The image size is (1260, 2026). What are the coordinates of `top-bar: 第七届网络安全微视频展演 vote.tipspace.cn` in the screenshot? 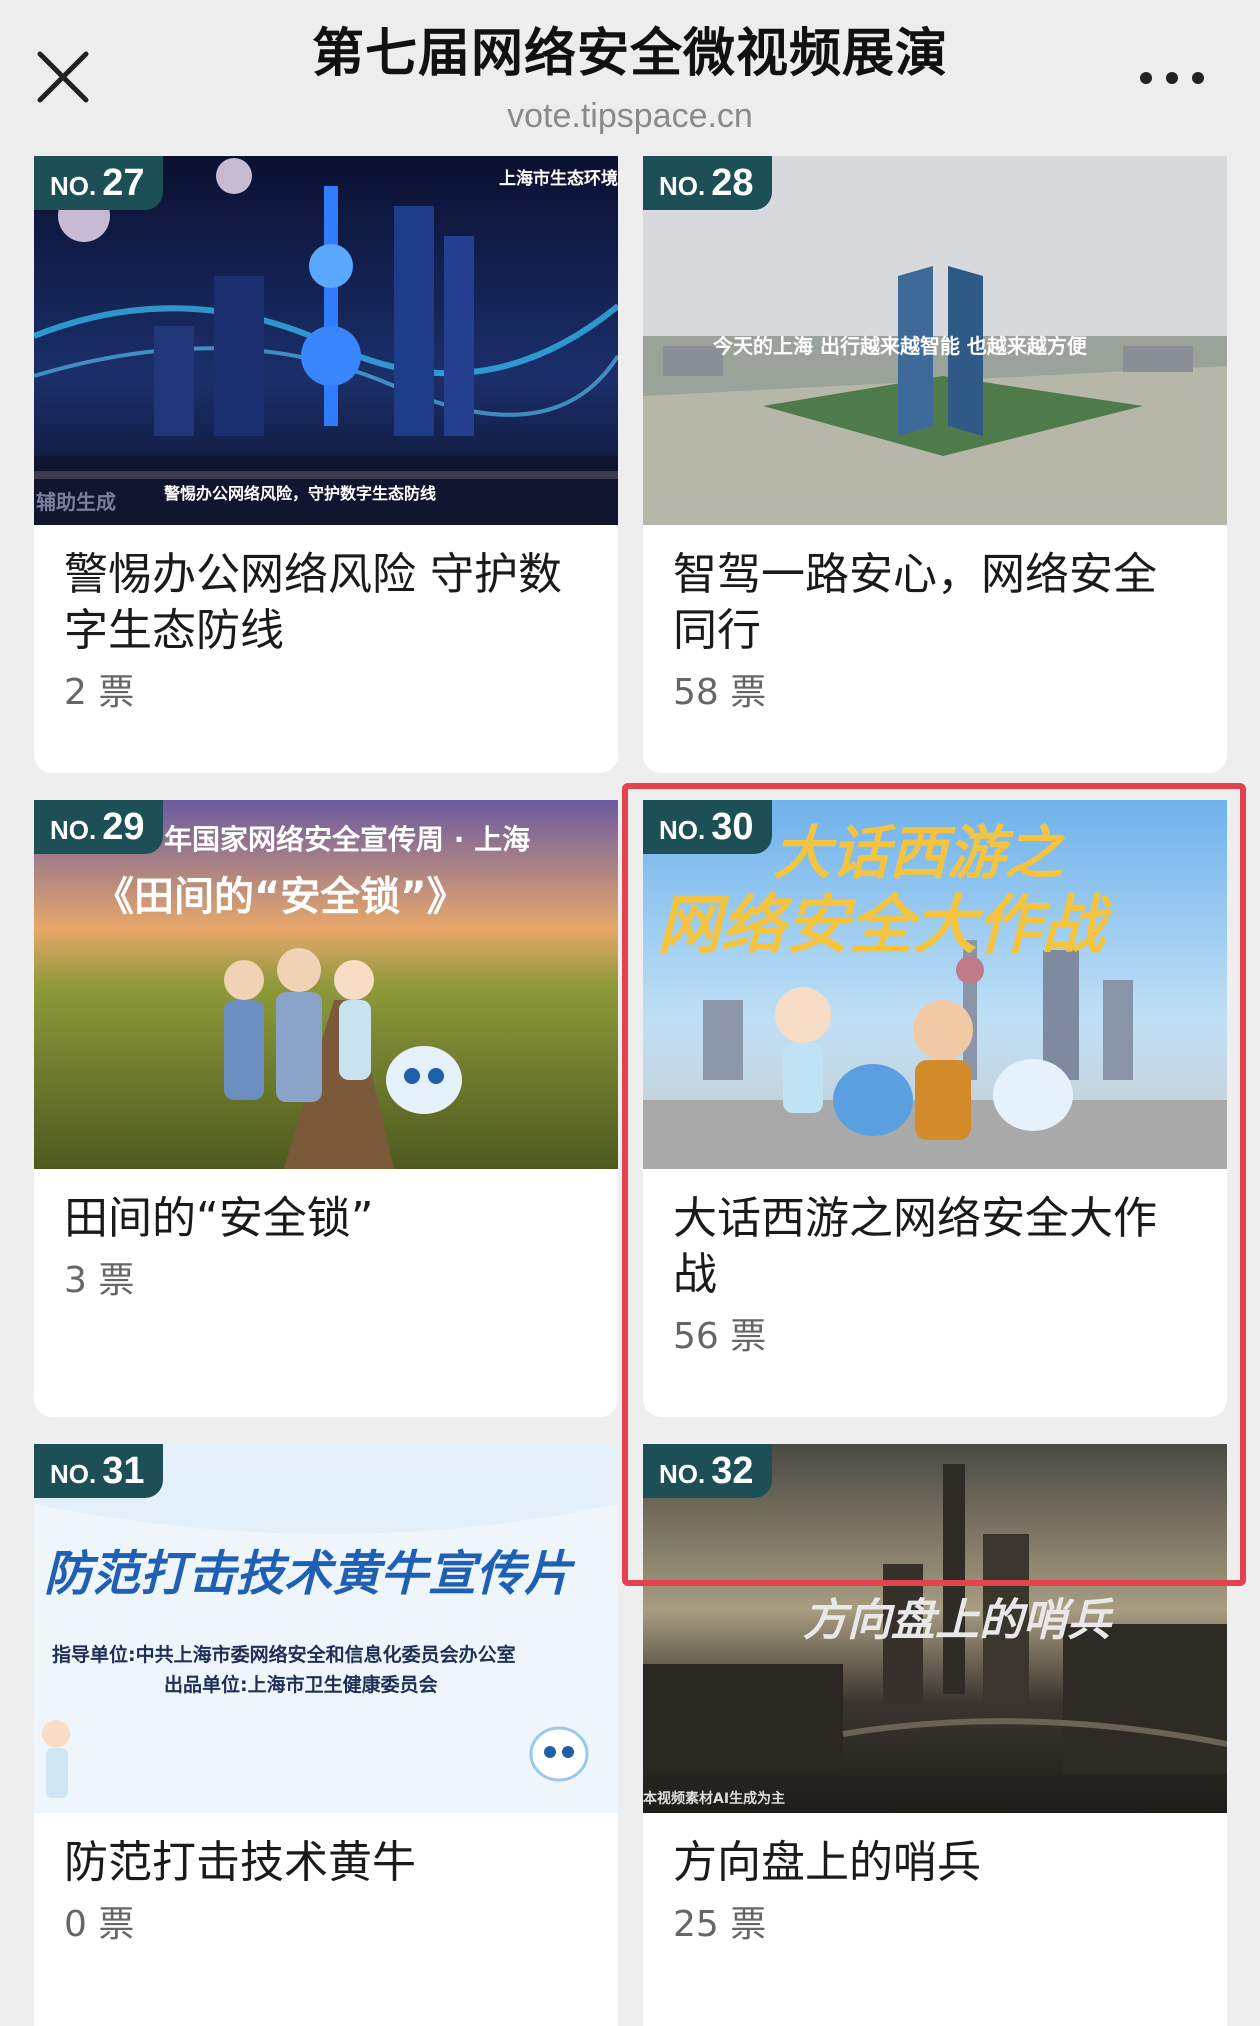 It's located at (630, 78).